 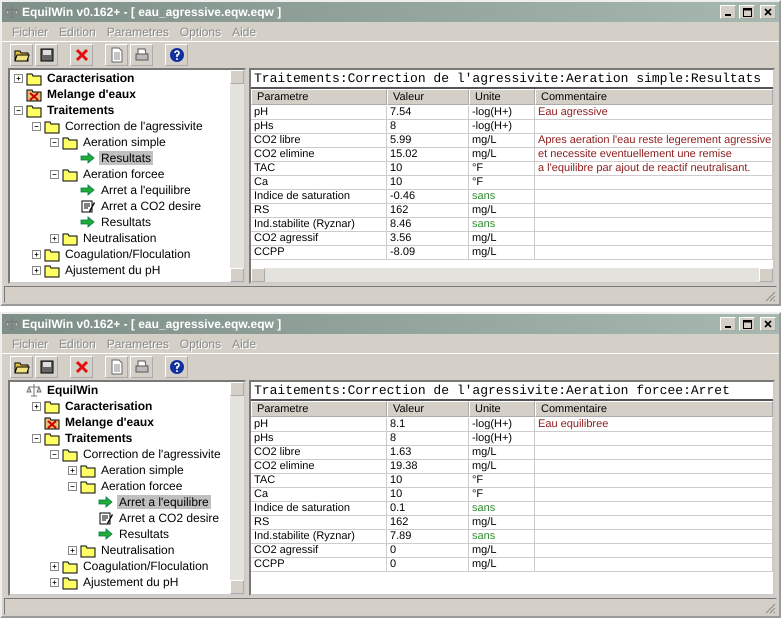 I want to click on print-icon, so click(x=142, y=55).